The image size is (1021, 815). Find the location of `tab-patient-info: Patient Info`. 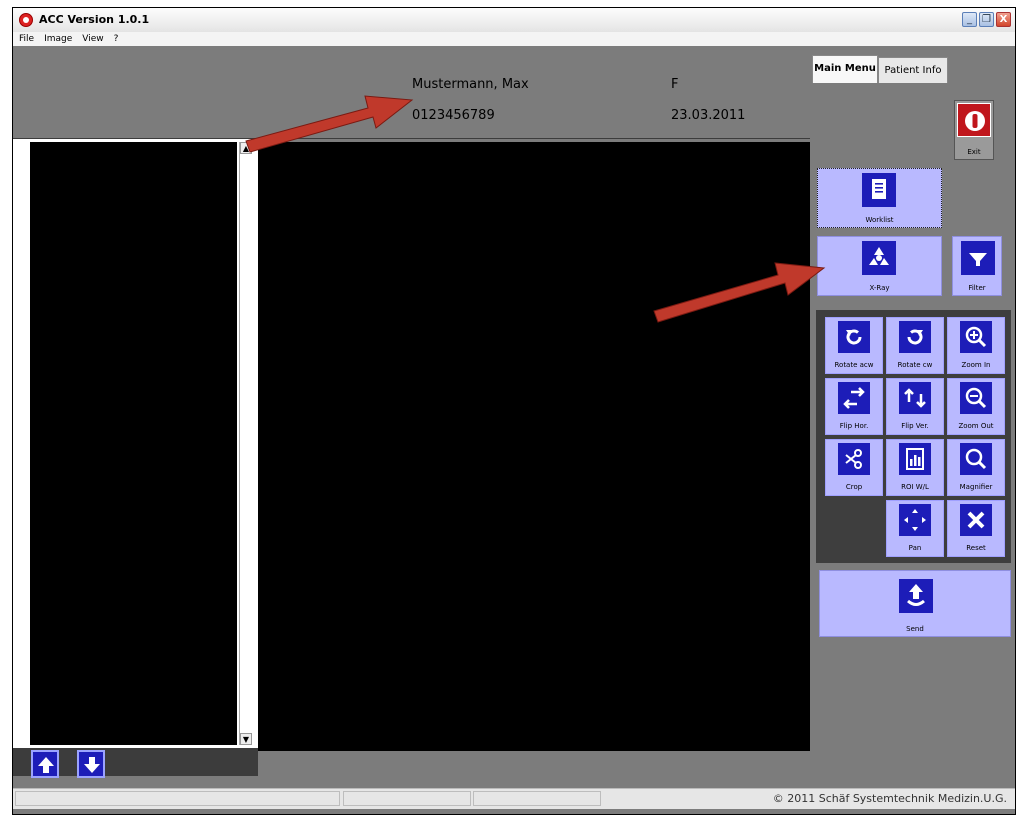

tab-patient-info: Patient Info is located at coordinates (913, 70).